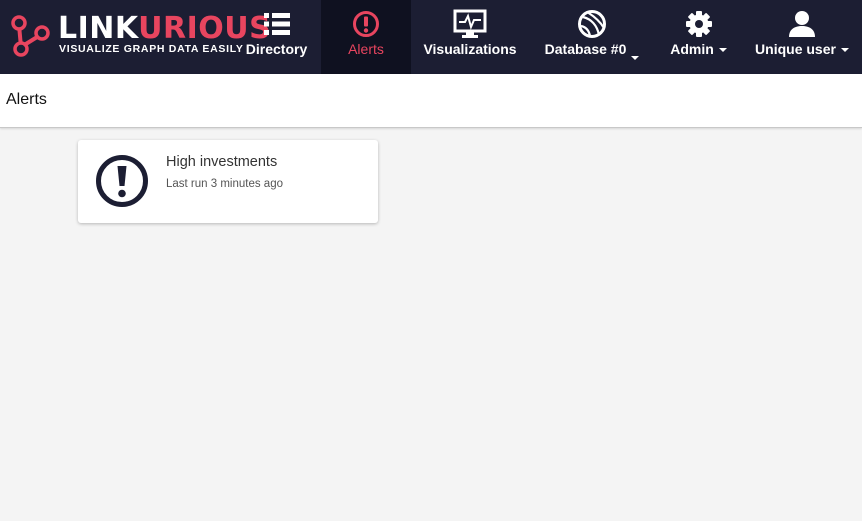 The height and width of the screenshot is (521, 862). I want to click on nav-alerts: Alerts, so click(366, 37).